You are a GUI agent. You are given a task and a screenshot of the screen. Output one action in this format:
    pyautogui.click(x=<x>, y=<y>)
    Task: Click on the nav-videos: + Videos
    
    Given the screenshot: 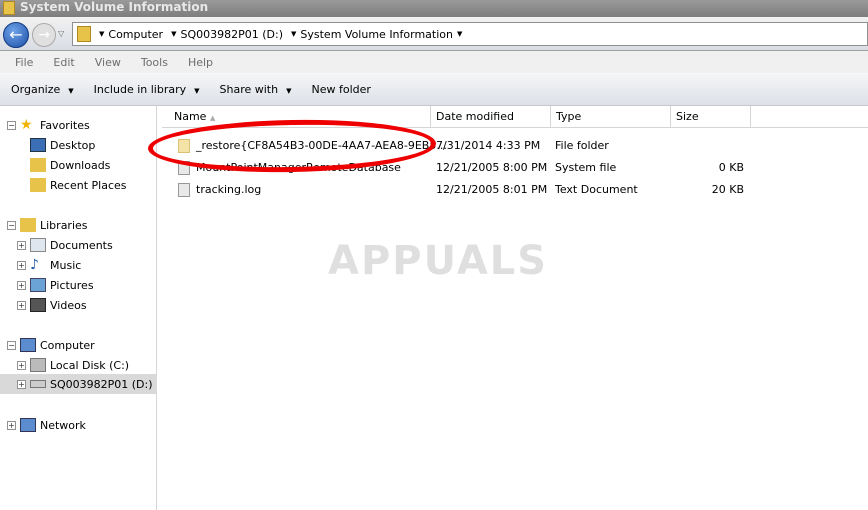 What is the action you would take?
    pyautogui.click(x=52, y=305)
    